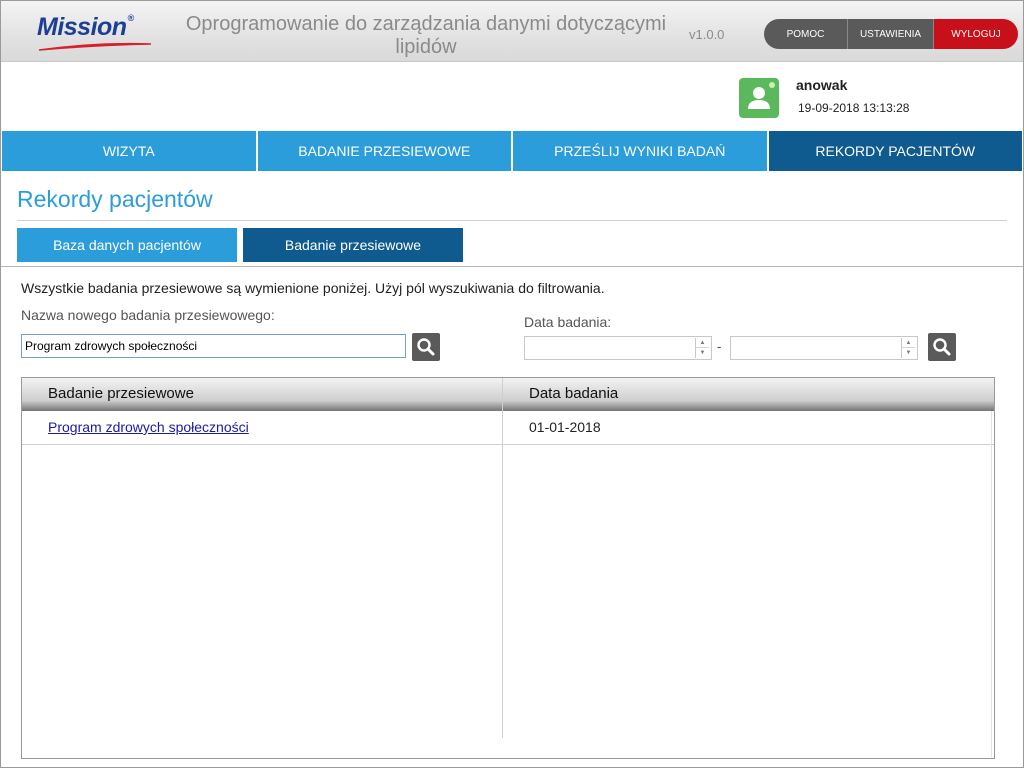 The image size is (1024, 768). Describe the element at coordinates (824, 348) in the screenshot. I see `date-to-input: ▲ ▼` at that location.